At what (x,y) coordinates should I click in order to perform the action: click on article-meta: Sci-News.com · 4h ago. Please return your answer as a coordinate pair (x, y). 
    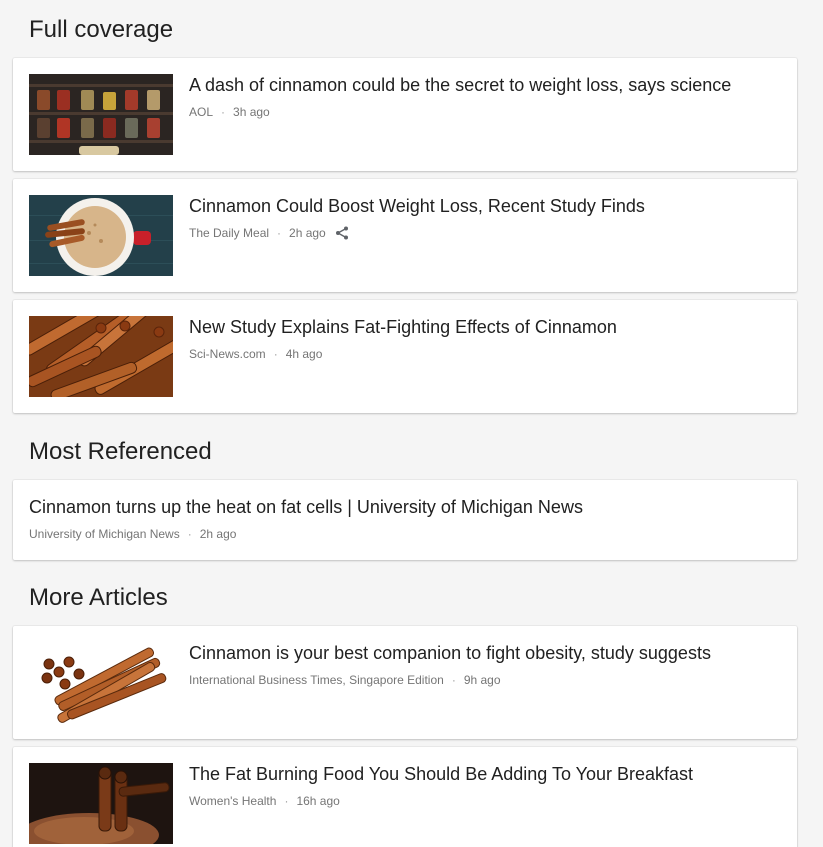
    Looking at the image, I should click on (255, 354).